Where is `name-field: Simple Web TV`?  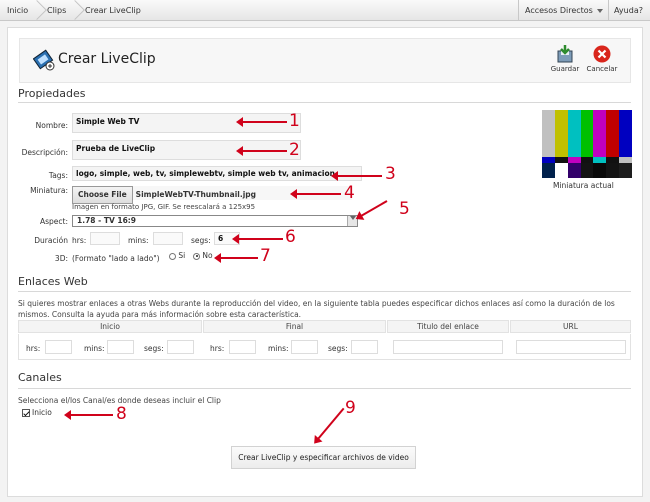 name-field: Simple Web TV is located at coordinates (186, 123).